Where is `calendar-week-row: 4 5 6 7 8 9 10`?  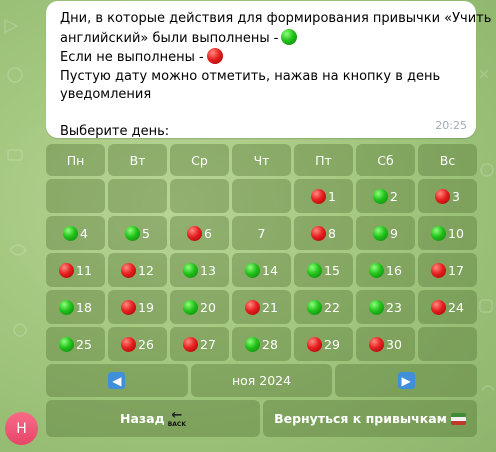 calendar-week-row: 4 5 6 7 8 9 10 is located at coordinates (261, 233).